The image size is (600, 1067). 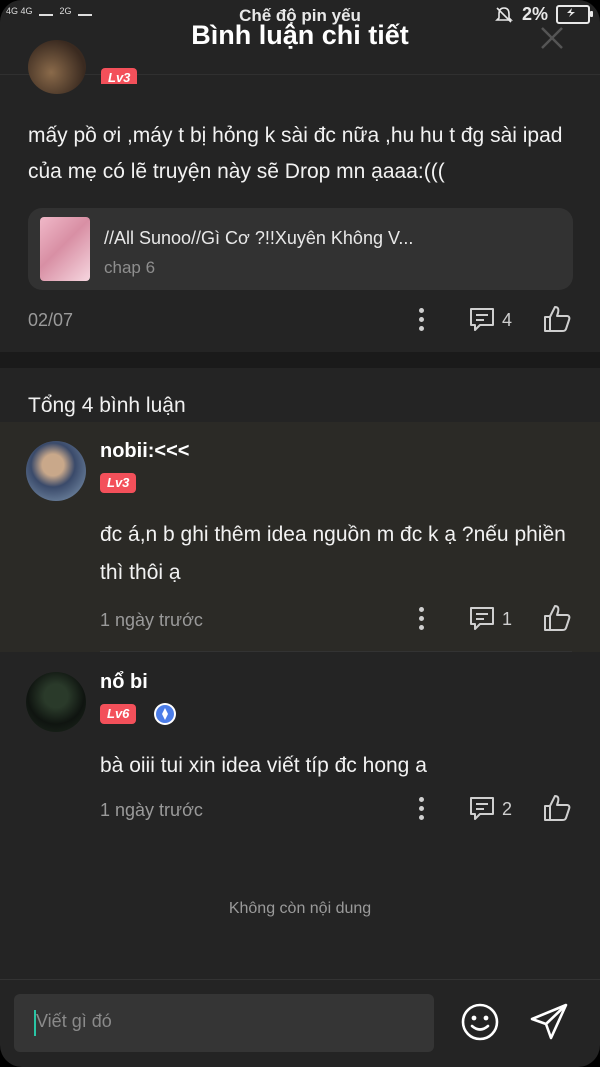 I want to click on reply-count: 2, so click(x=507, y=809).